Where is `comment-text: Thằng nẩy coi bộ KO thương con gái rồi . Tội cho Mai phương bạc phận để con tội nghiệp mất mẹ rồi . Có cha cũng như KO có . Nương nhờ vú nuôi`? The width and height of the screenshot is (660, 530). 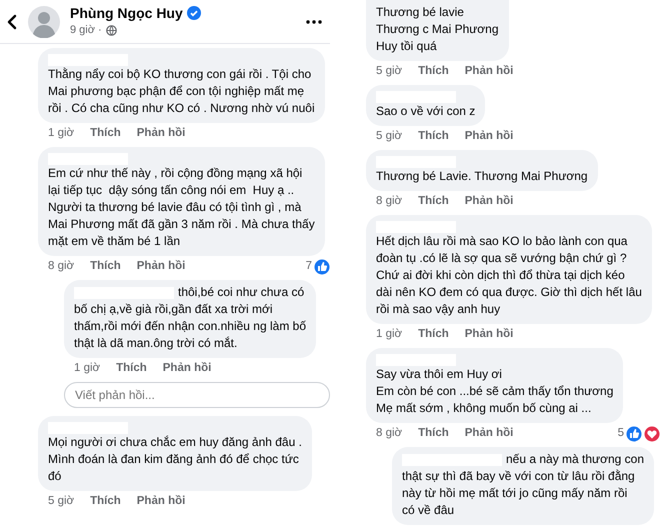
comment-text: Thằng nẩy coi bộ KO thương con gái rồi . Tội cho Mai phương bạc phận để con tội nghiệp mất mẹ rồi . Có cha cũng như KO có . Nương nhờ vú nuôi is located at coordinates (181, 91).